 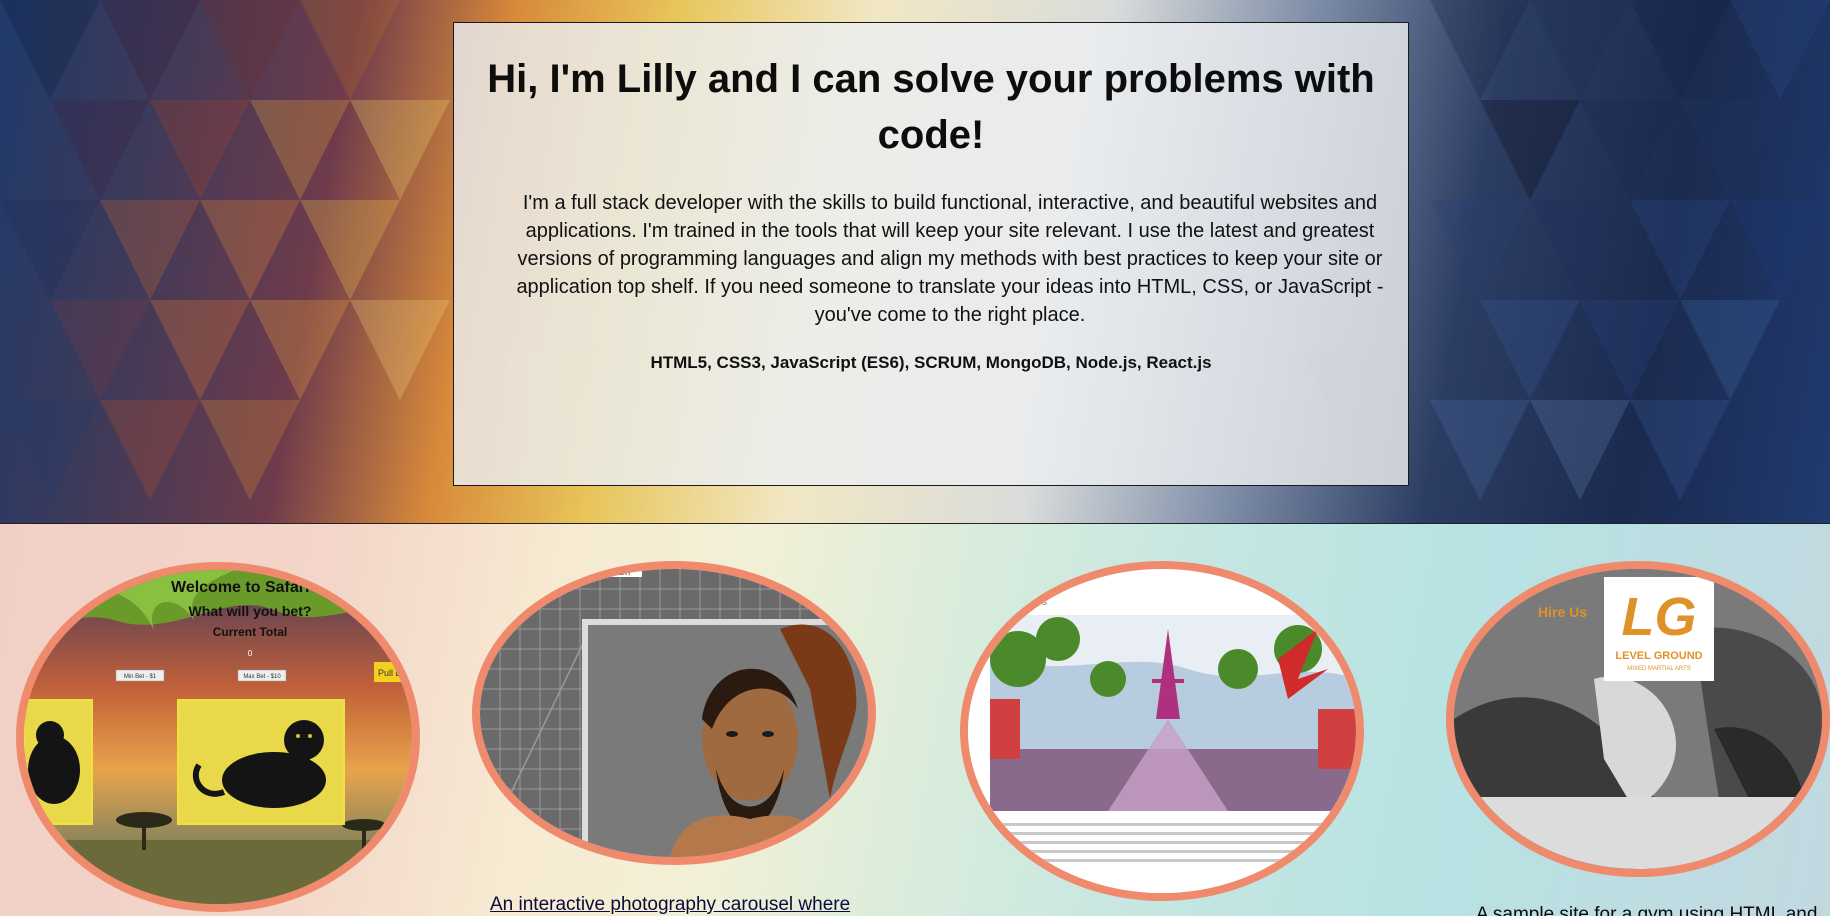 What do you see at coordinates (1647, 910) in the screenshot?
I see `project-description-gym-site: A sample site for a gym using HTML and` at bounding box center [1647, 910].